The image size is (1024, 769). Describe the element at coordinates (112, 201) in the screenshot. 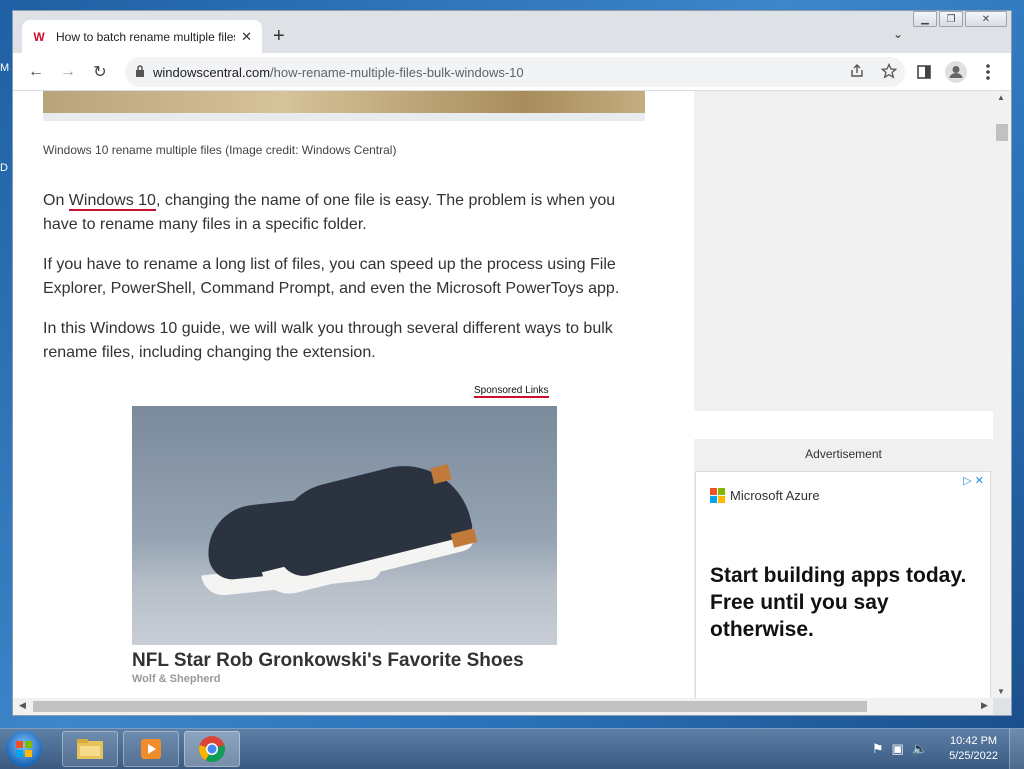

I see `windows-10-link: Windows 10` at that location.